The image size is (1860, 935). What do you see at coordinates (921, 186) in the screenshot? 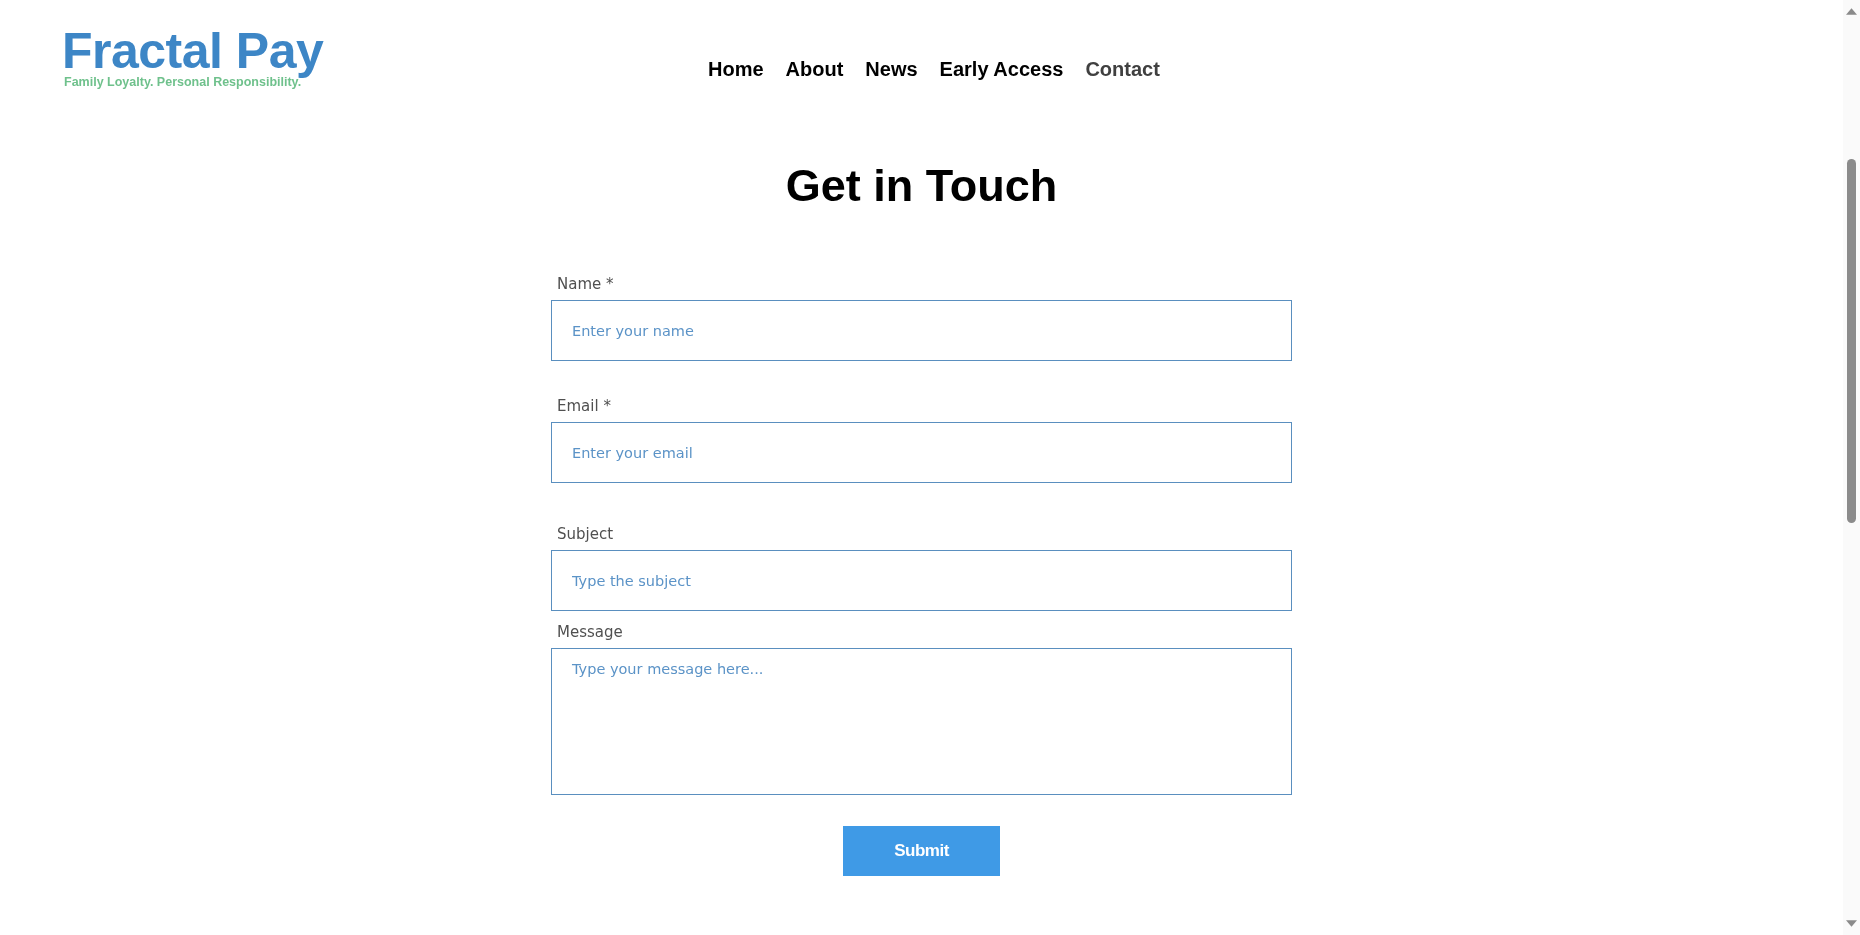
I see `page-heading: Get in Touch` at bounding box center [921, 186].